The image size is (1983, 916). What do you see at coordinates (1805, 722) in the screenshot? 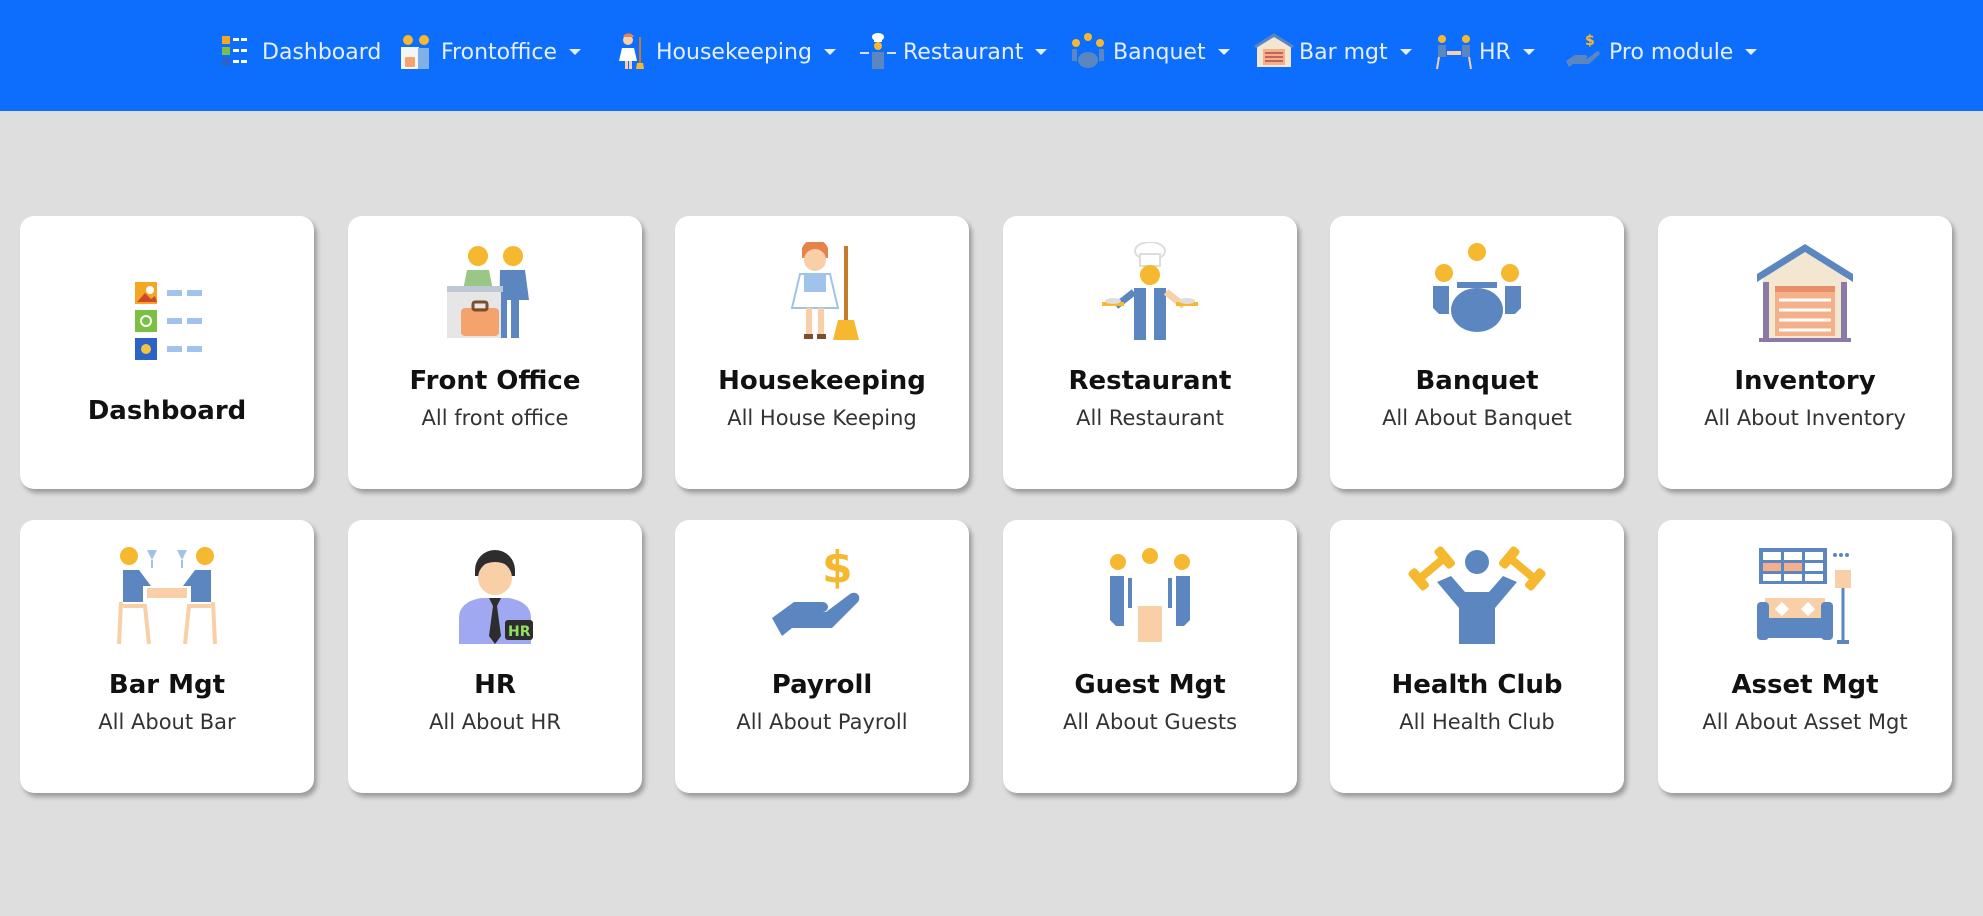
I see `card-subtitle: All About Asset Mgt` at bounding box center [1805, 722].